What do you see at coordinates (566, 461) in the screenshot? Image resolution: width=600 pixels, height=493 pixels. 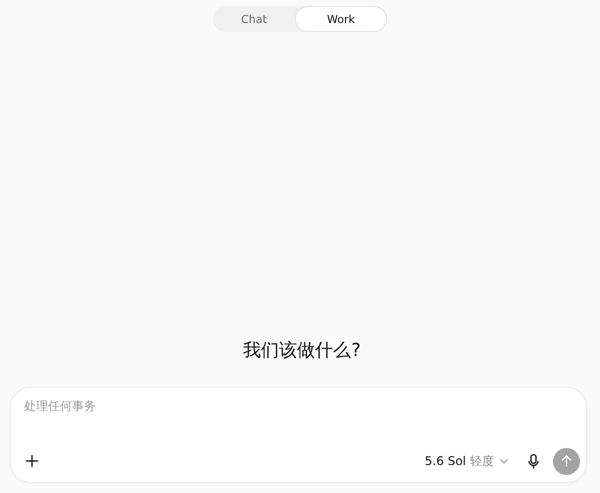 I see `arrow-up-icon` at bounding box center [566, 461].